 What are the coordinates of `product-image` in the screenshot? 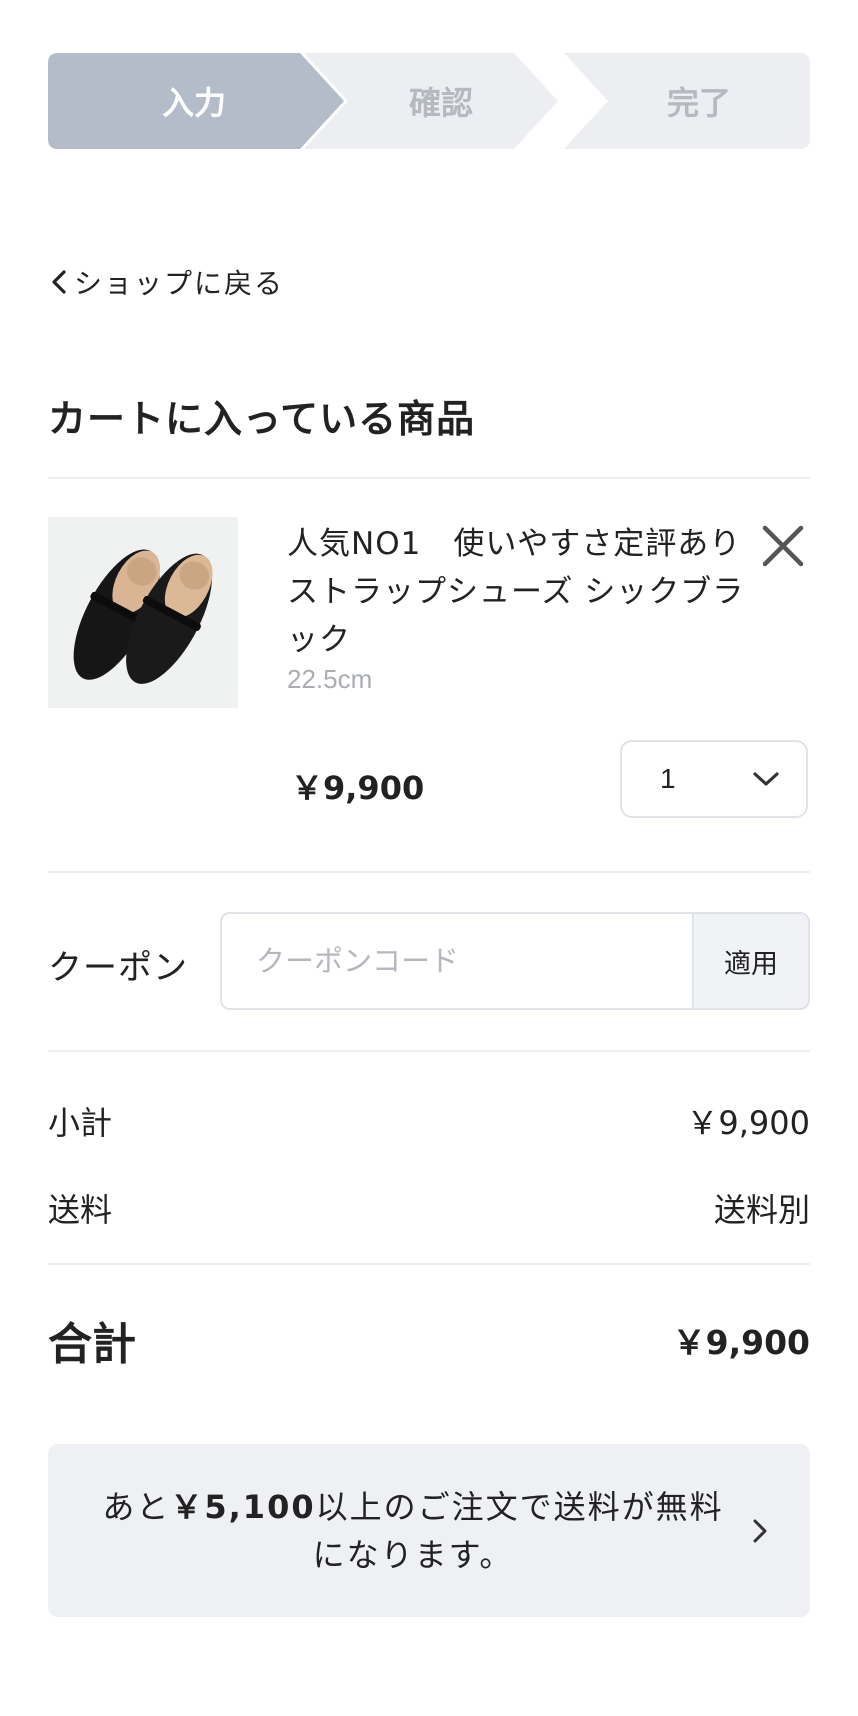 It's located at (143, 612).